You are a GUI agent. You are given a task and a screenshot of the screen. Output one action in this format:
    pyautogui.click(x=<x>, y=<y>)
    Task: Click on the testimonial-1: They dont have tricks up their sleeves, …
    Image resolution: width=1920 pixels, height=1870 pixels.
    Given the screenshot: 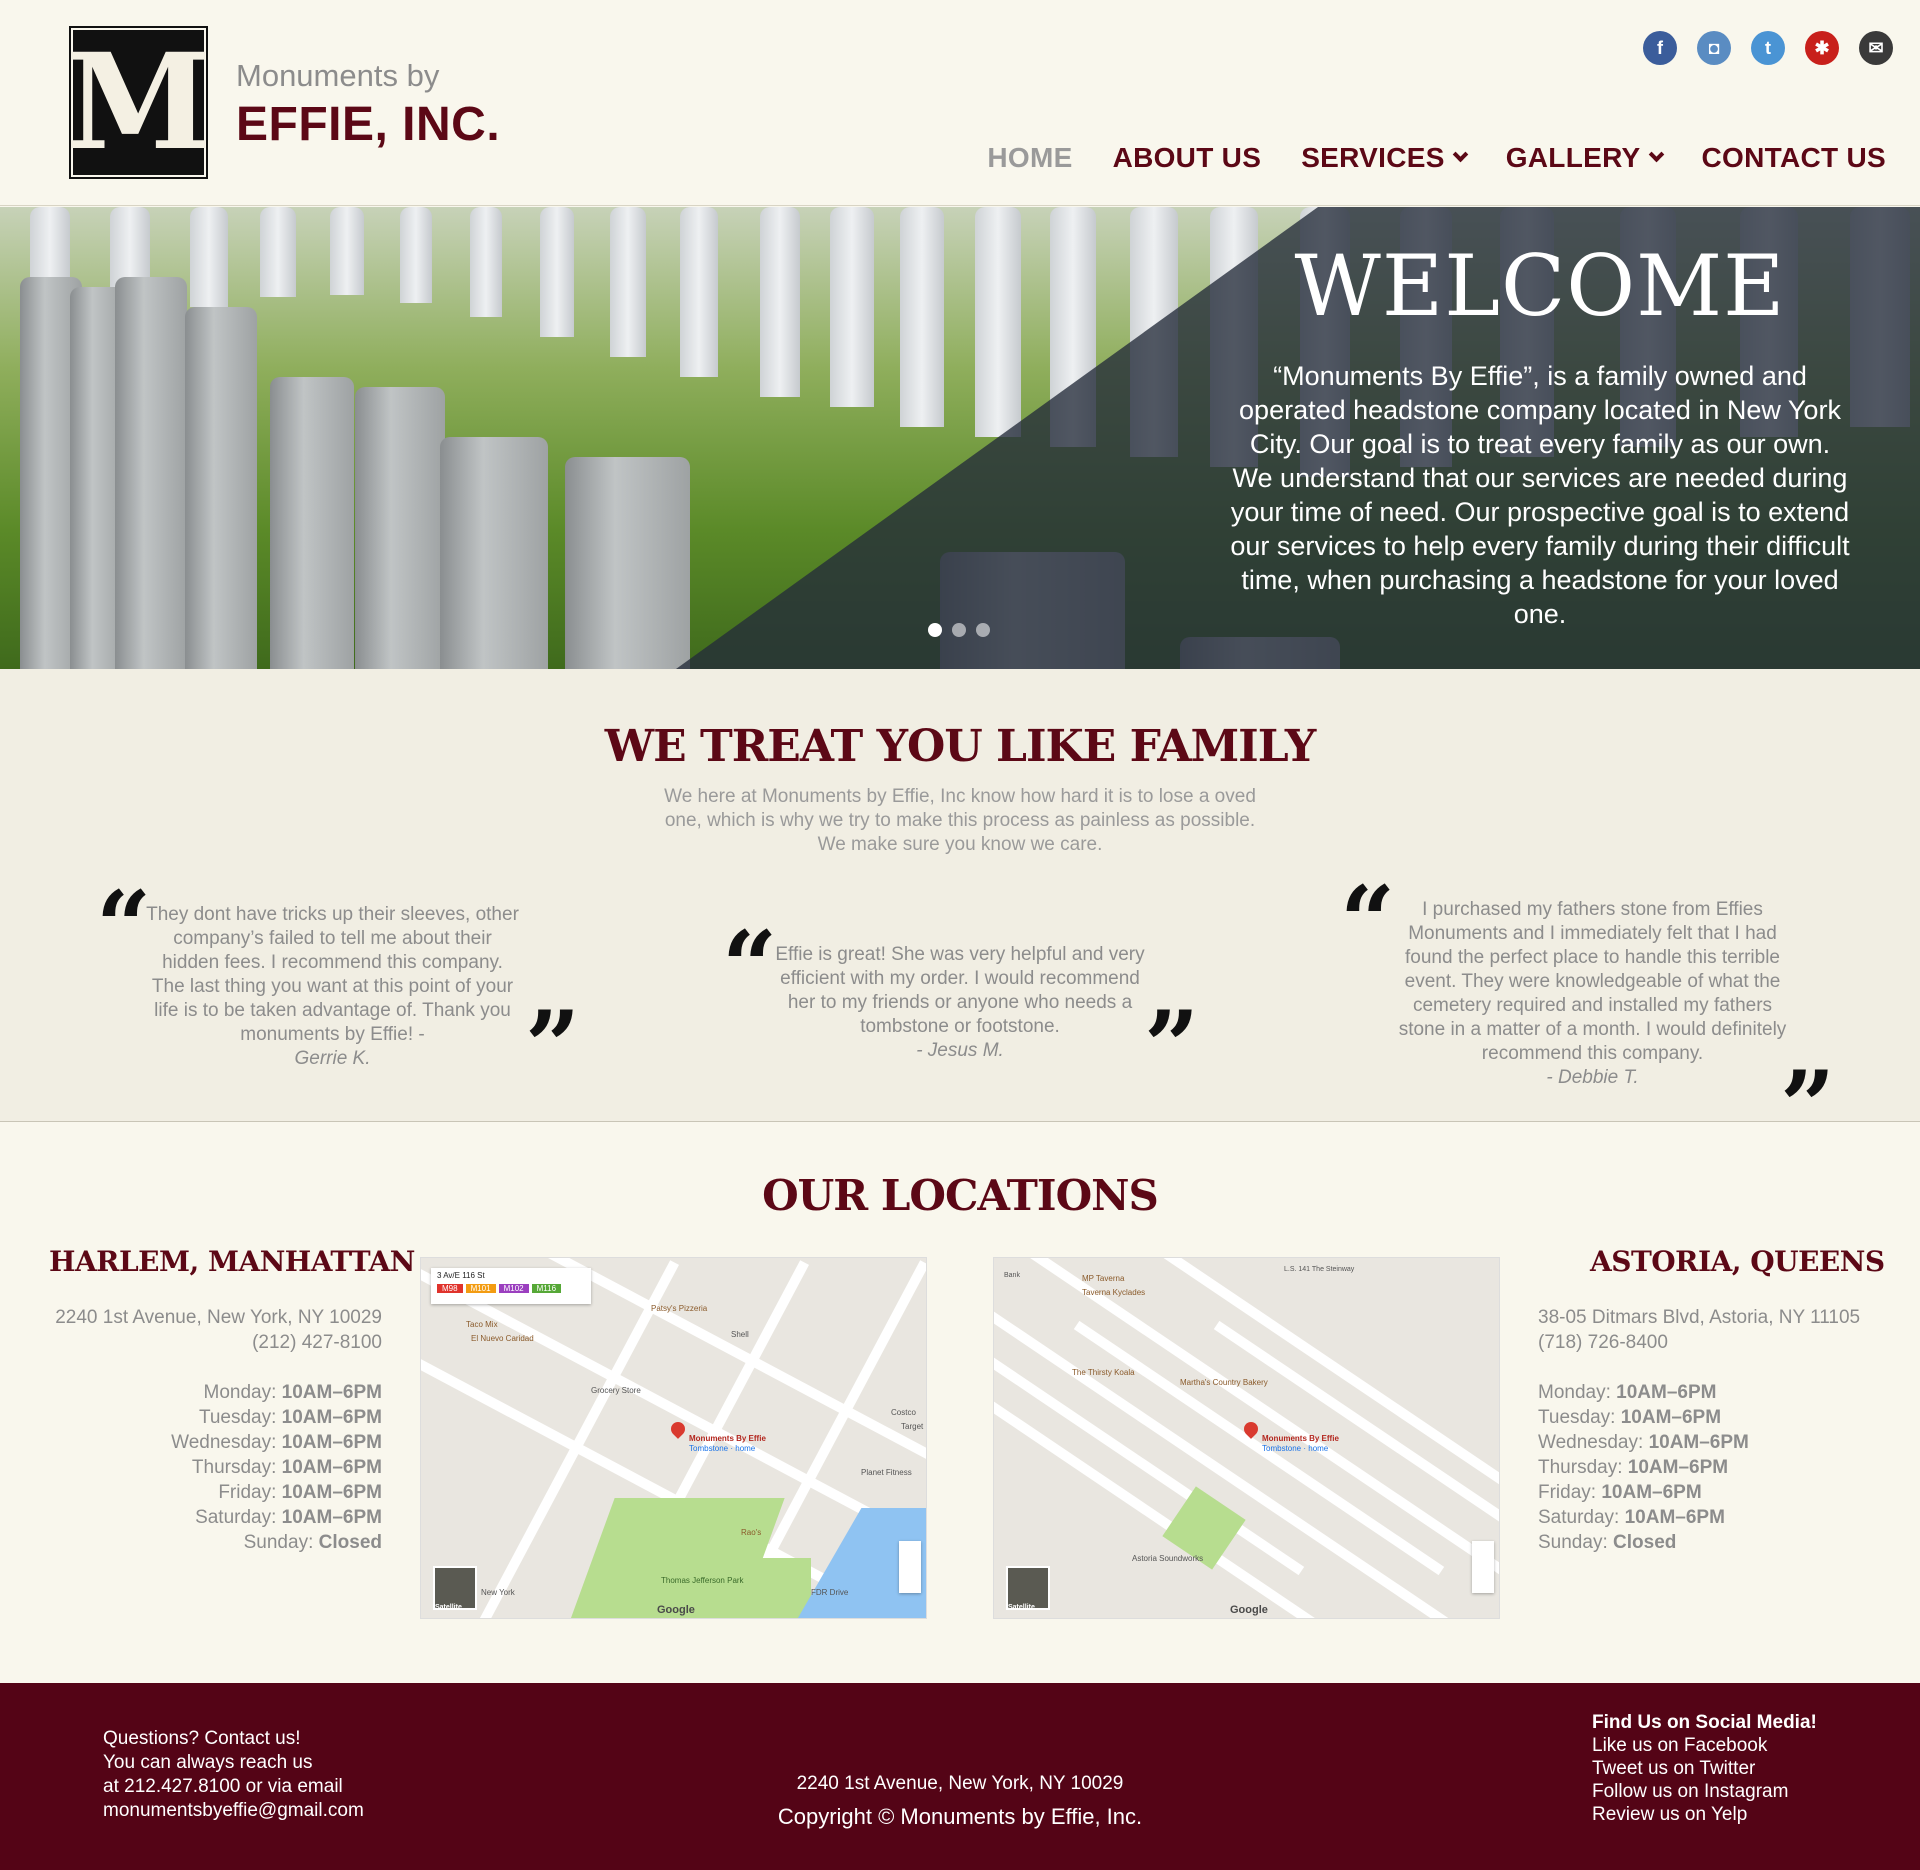 What is the action you would take?
    pyautogui.click(x=332, y=987)
    